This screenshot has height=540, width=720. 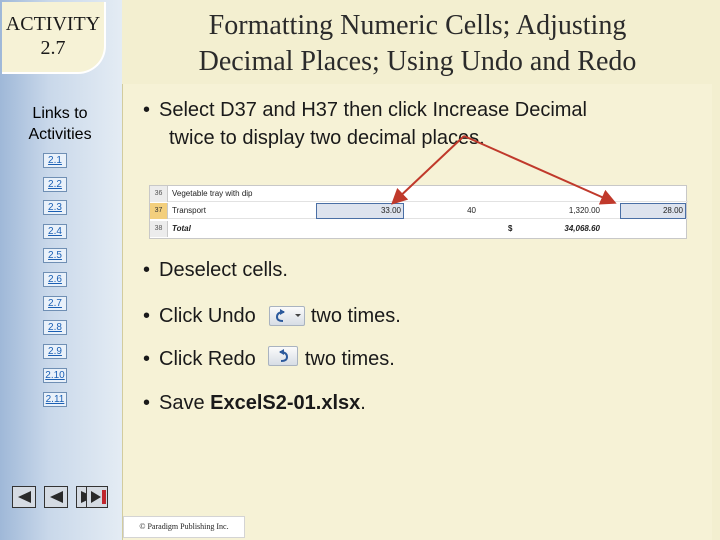 What do you see at coordinates (60, 134) in the screenshot?
I see `links-title-line2: Activities` at bounding box center [60, 134].